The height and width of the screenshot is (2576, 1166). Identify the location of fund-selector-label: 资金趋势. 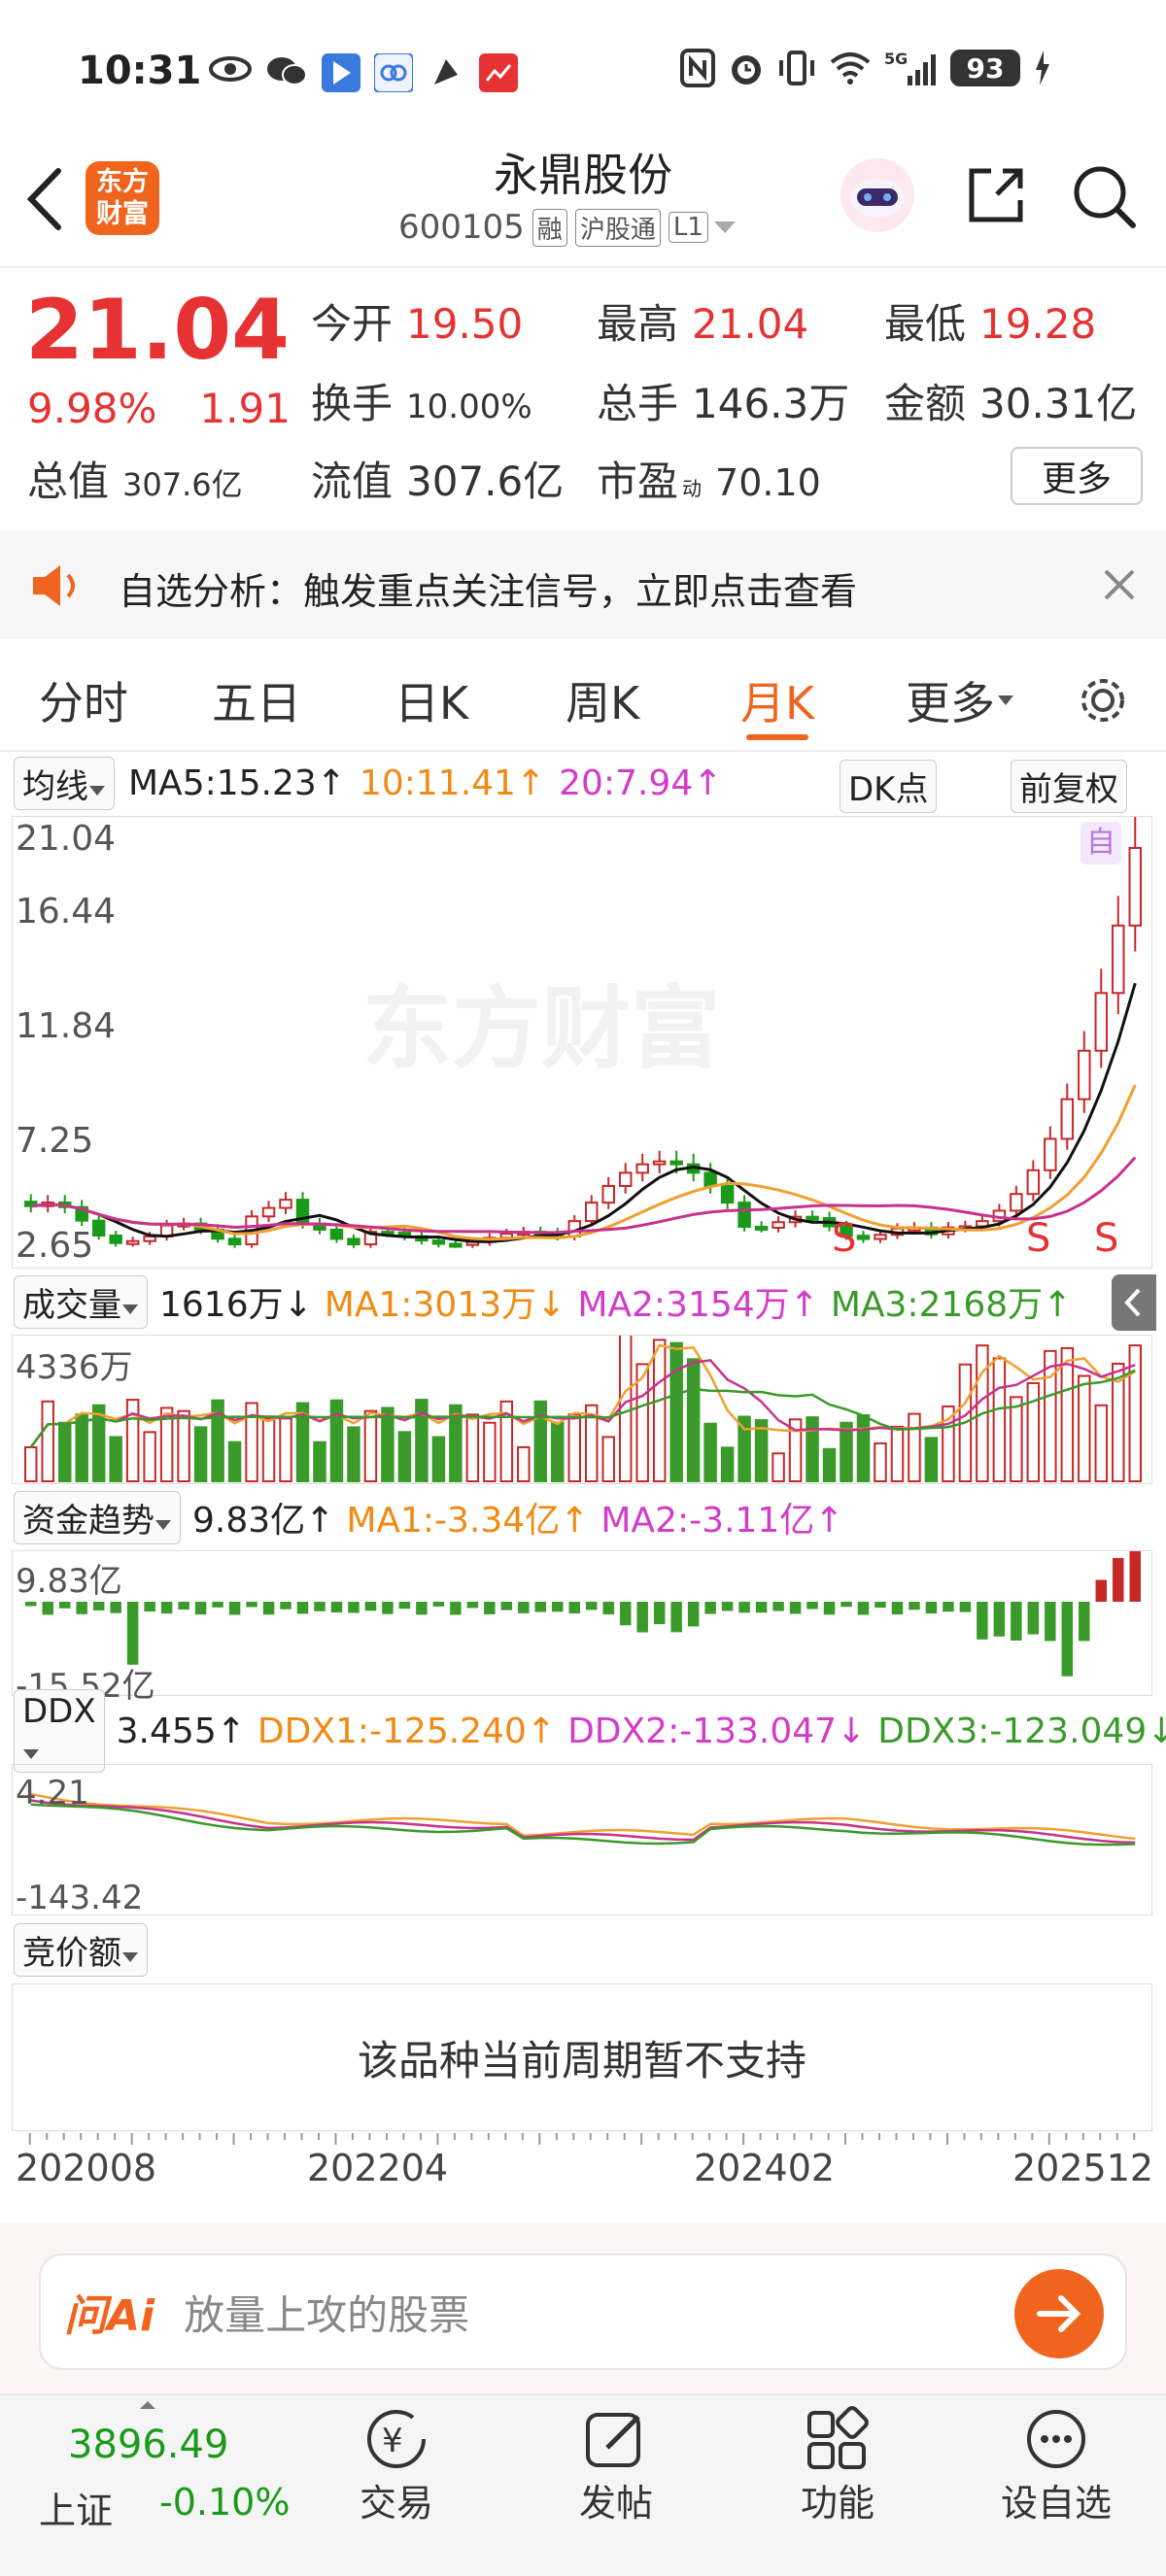
(88, 1521).